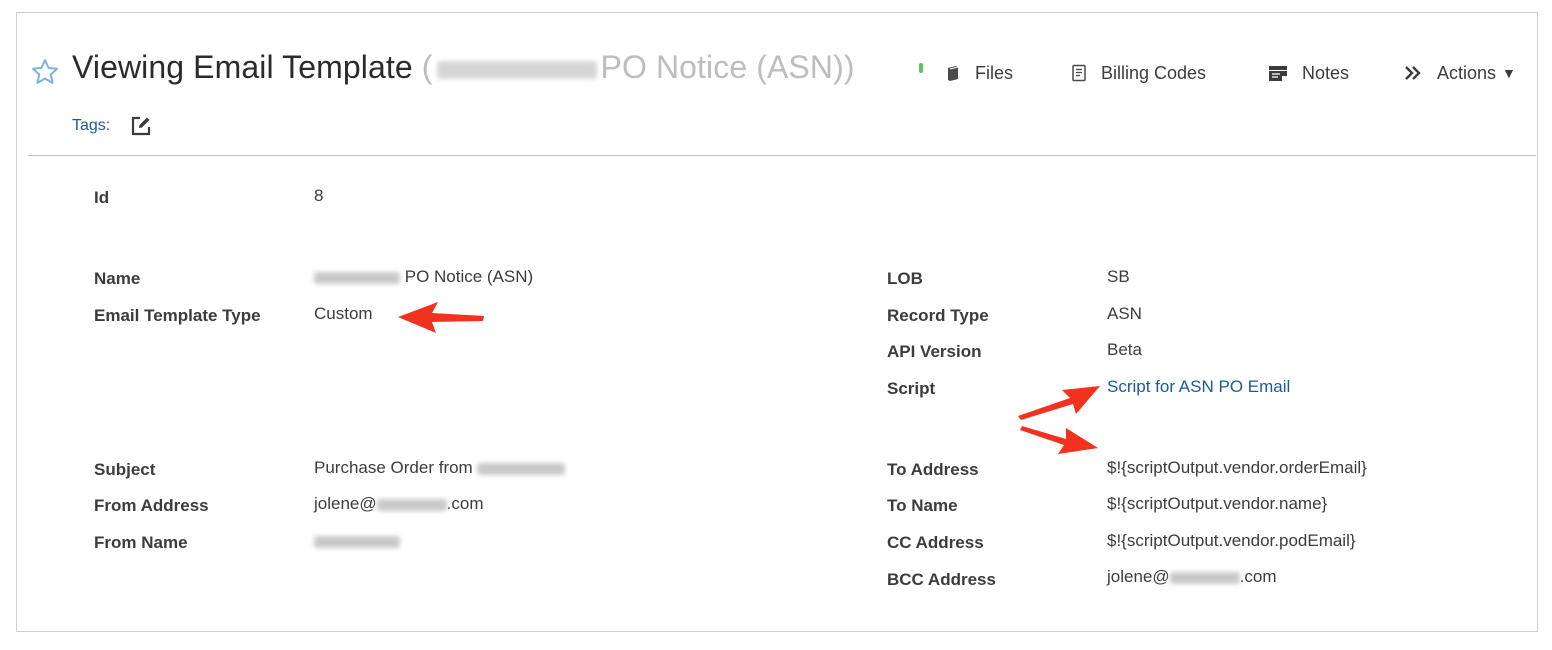 Image resolution: width=1552 pixels, height=650 pixels. Describe the element at coordinates (933, 469) in the screenshot. I see `to-address-label: To Address` at that location.